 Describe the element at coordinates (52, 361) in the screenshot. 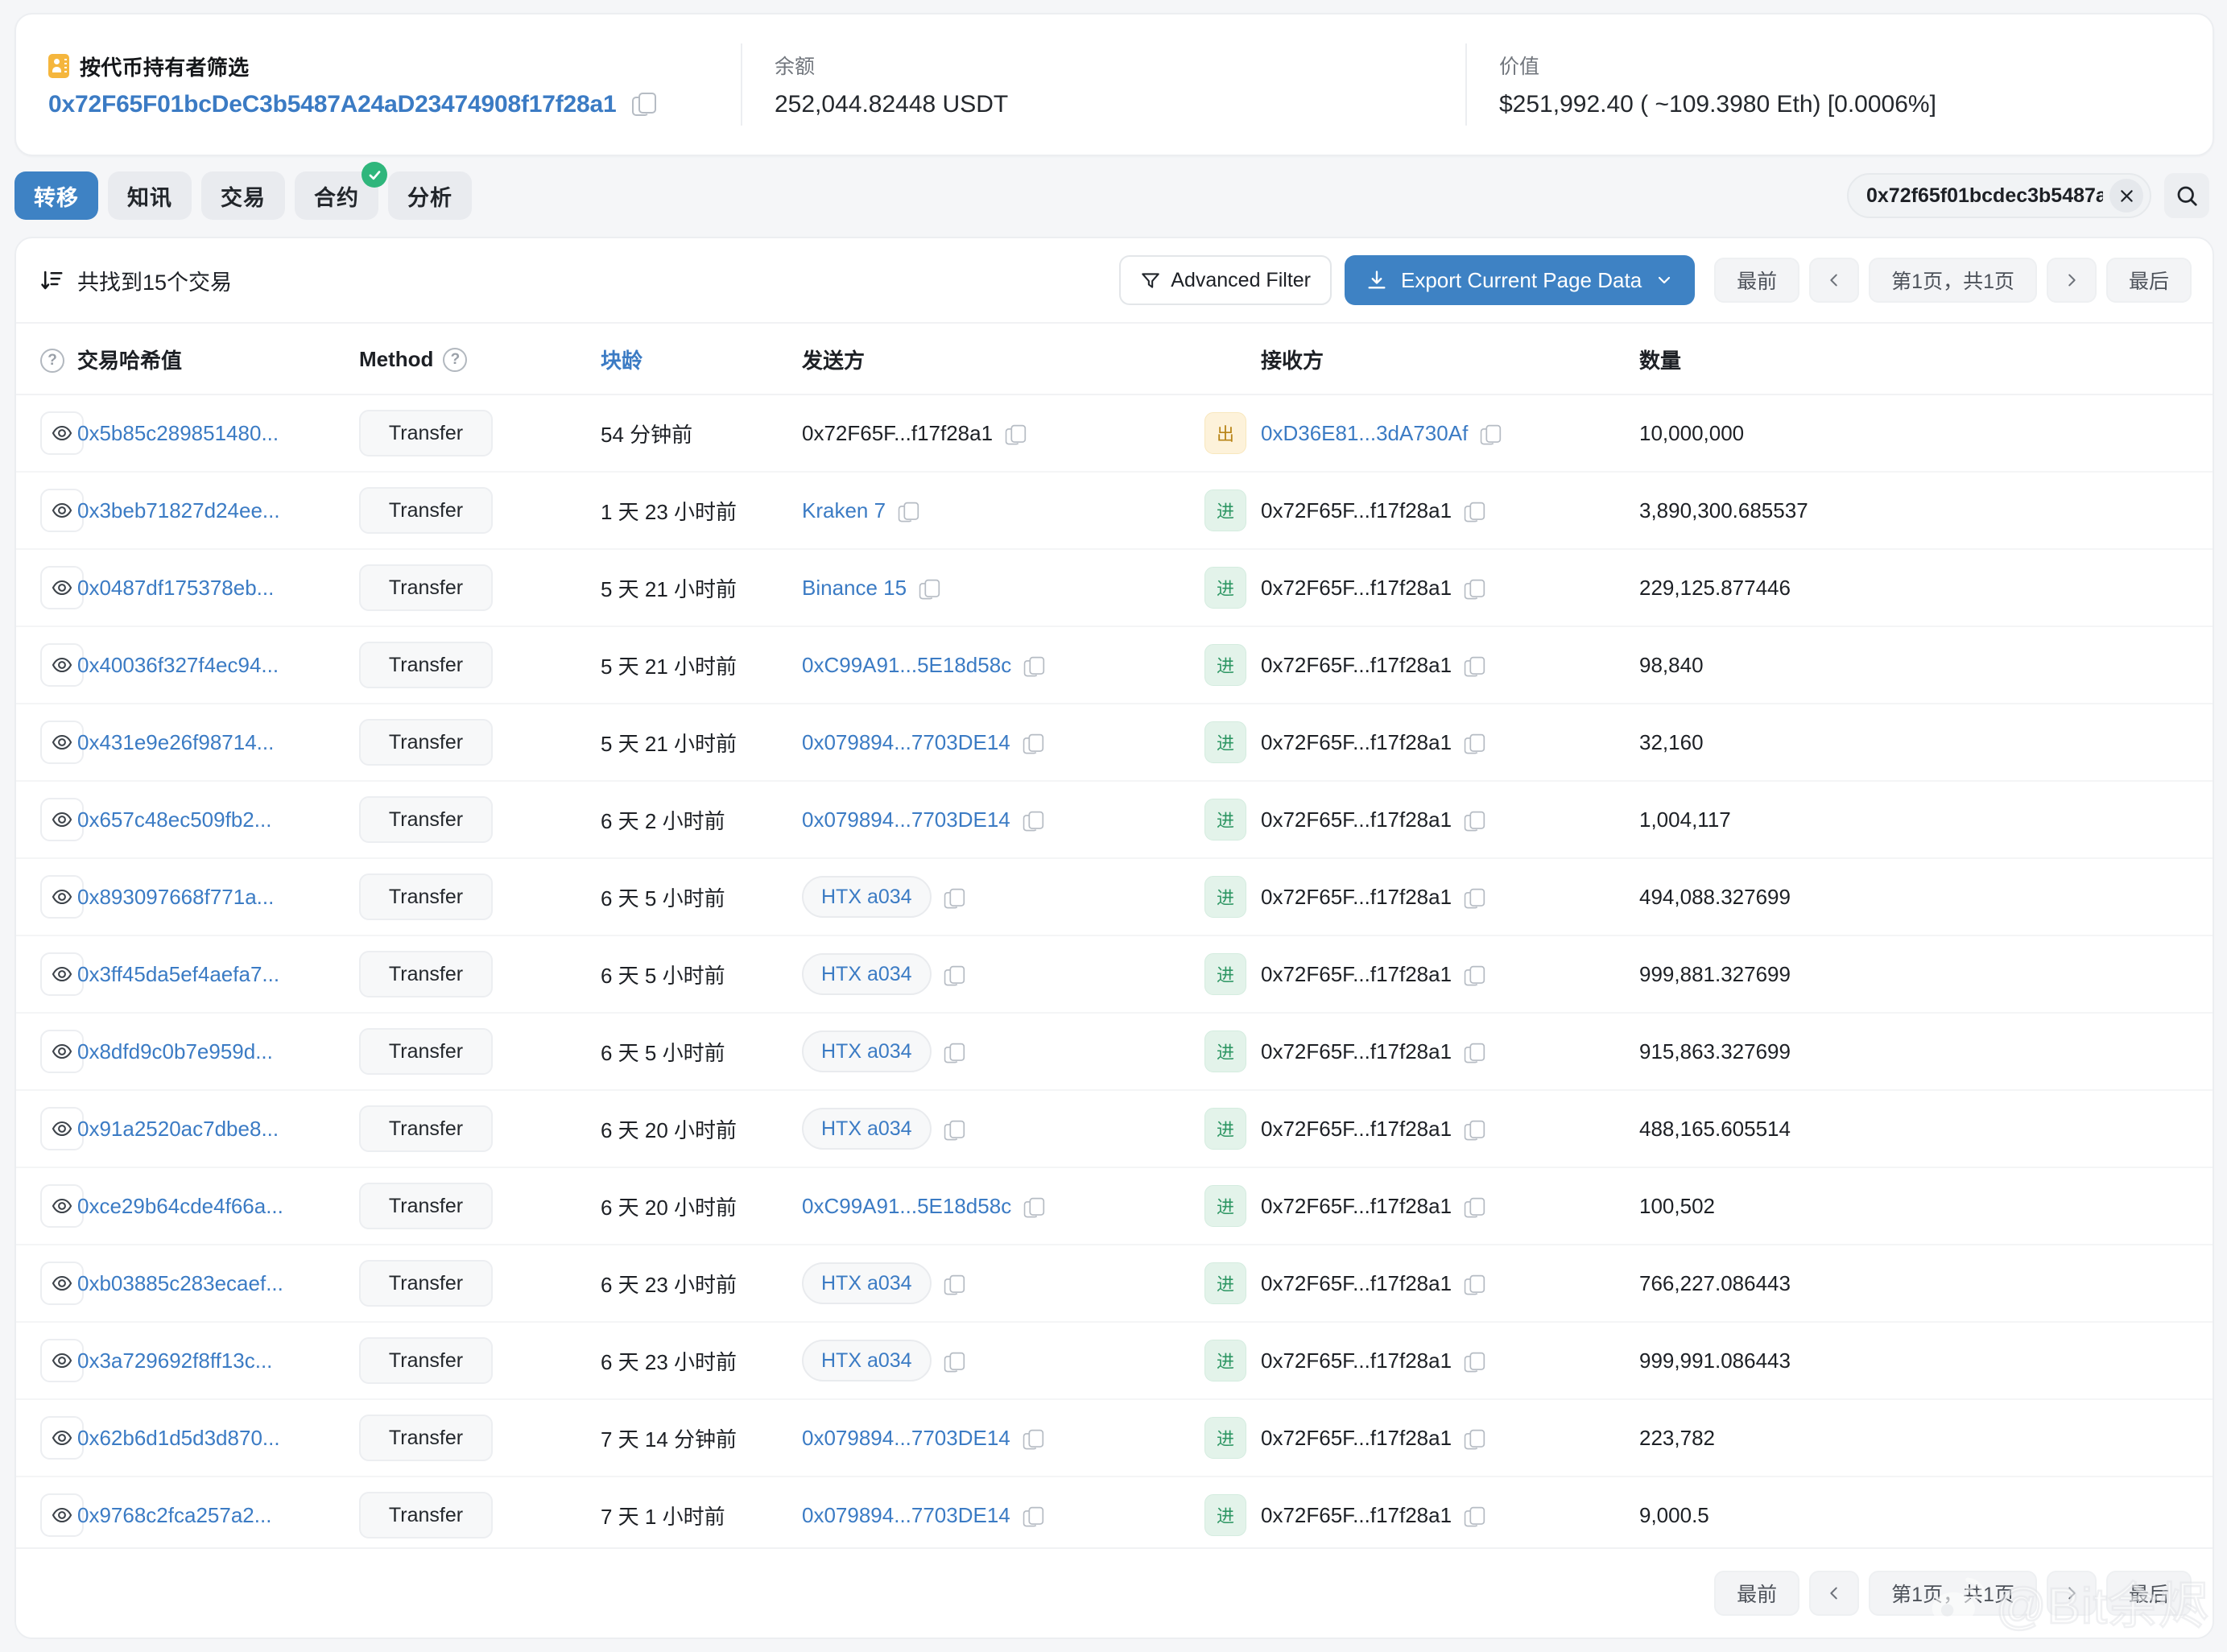

I see `help-icon: ?` at that location.